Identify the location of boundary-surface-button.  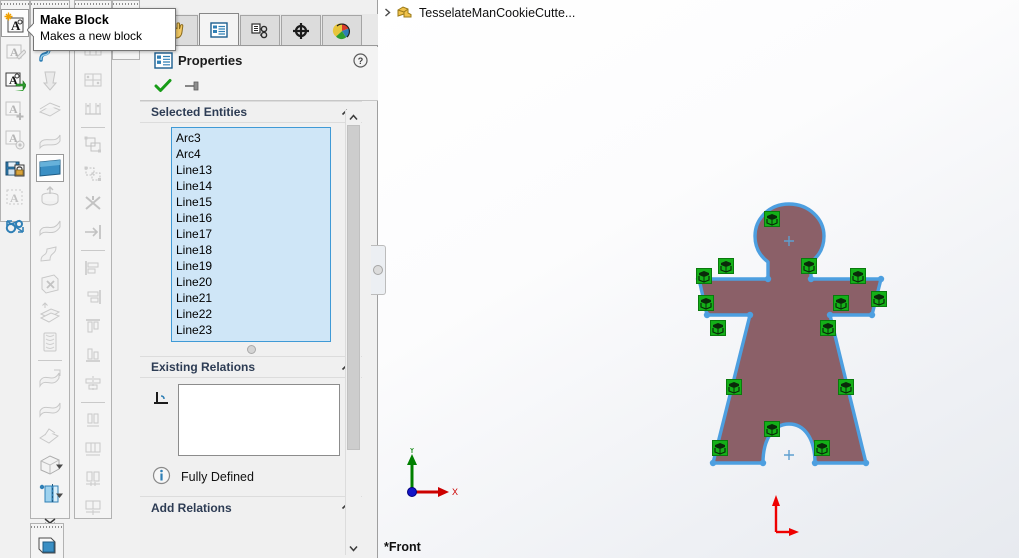
(50, 255).